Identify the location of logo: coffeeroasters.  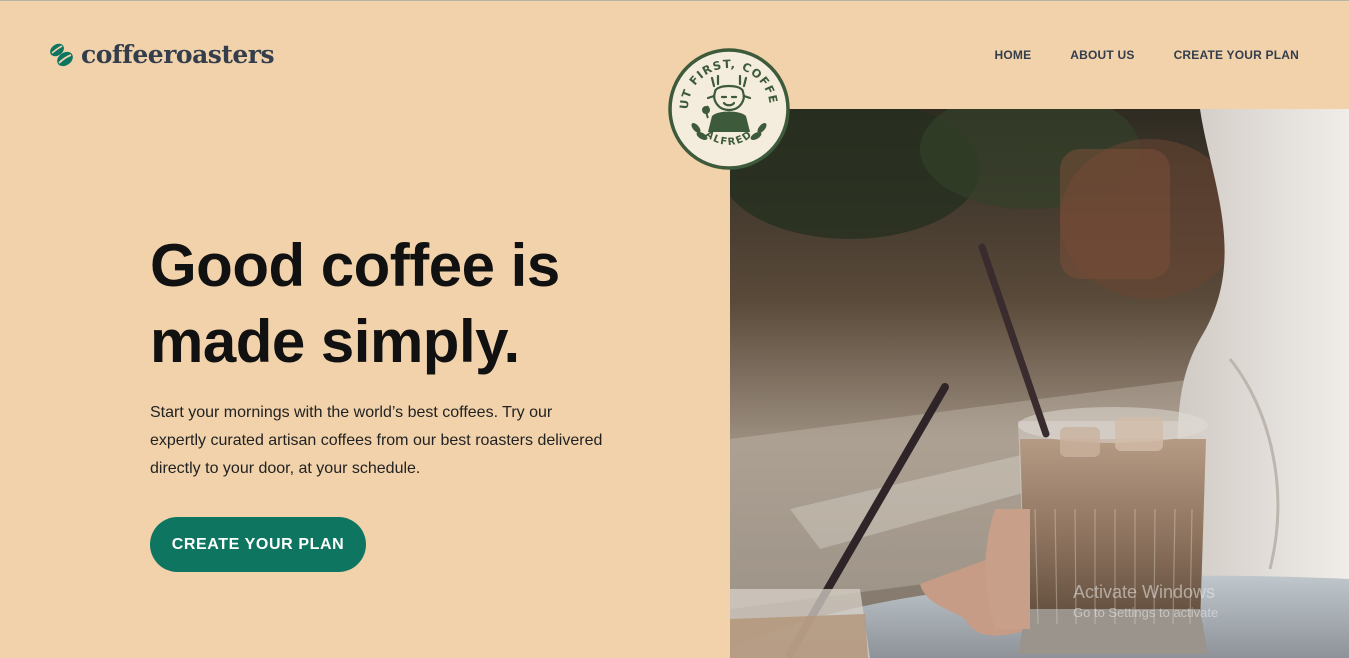
(162, 54).